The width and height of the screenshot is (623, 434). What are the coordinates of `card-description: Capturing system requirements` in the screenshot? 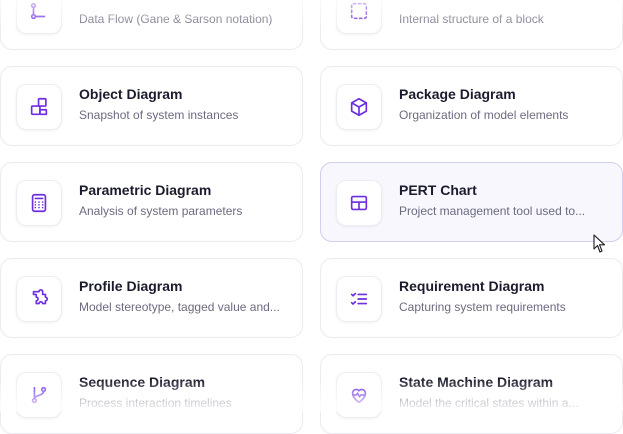 It's located at (482, 307).